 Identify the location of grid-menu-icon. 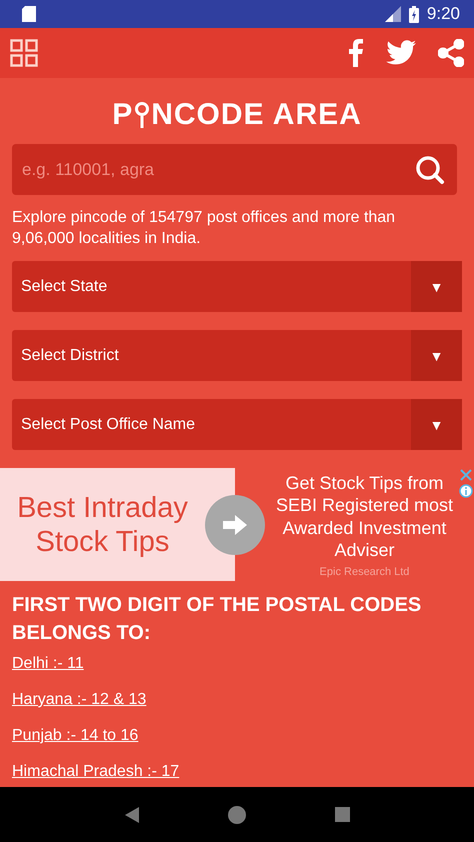
(24, 53).